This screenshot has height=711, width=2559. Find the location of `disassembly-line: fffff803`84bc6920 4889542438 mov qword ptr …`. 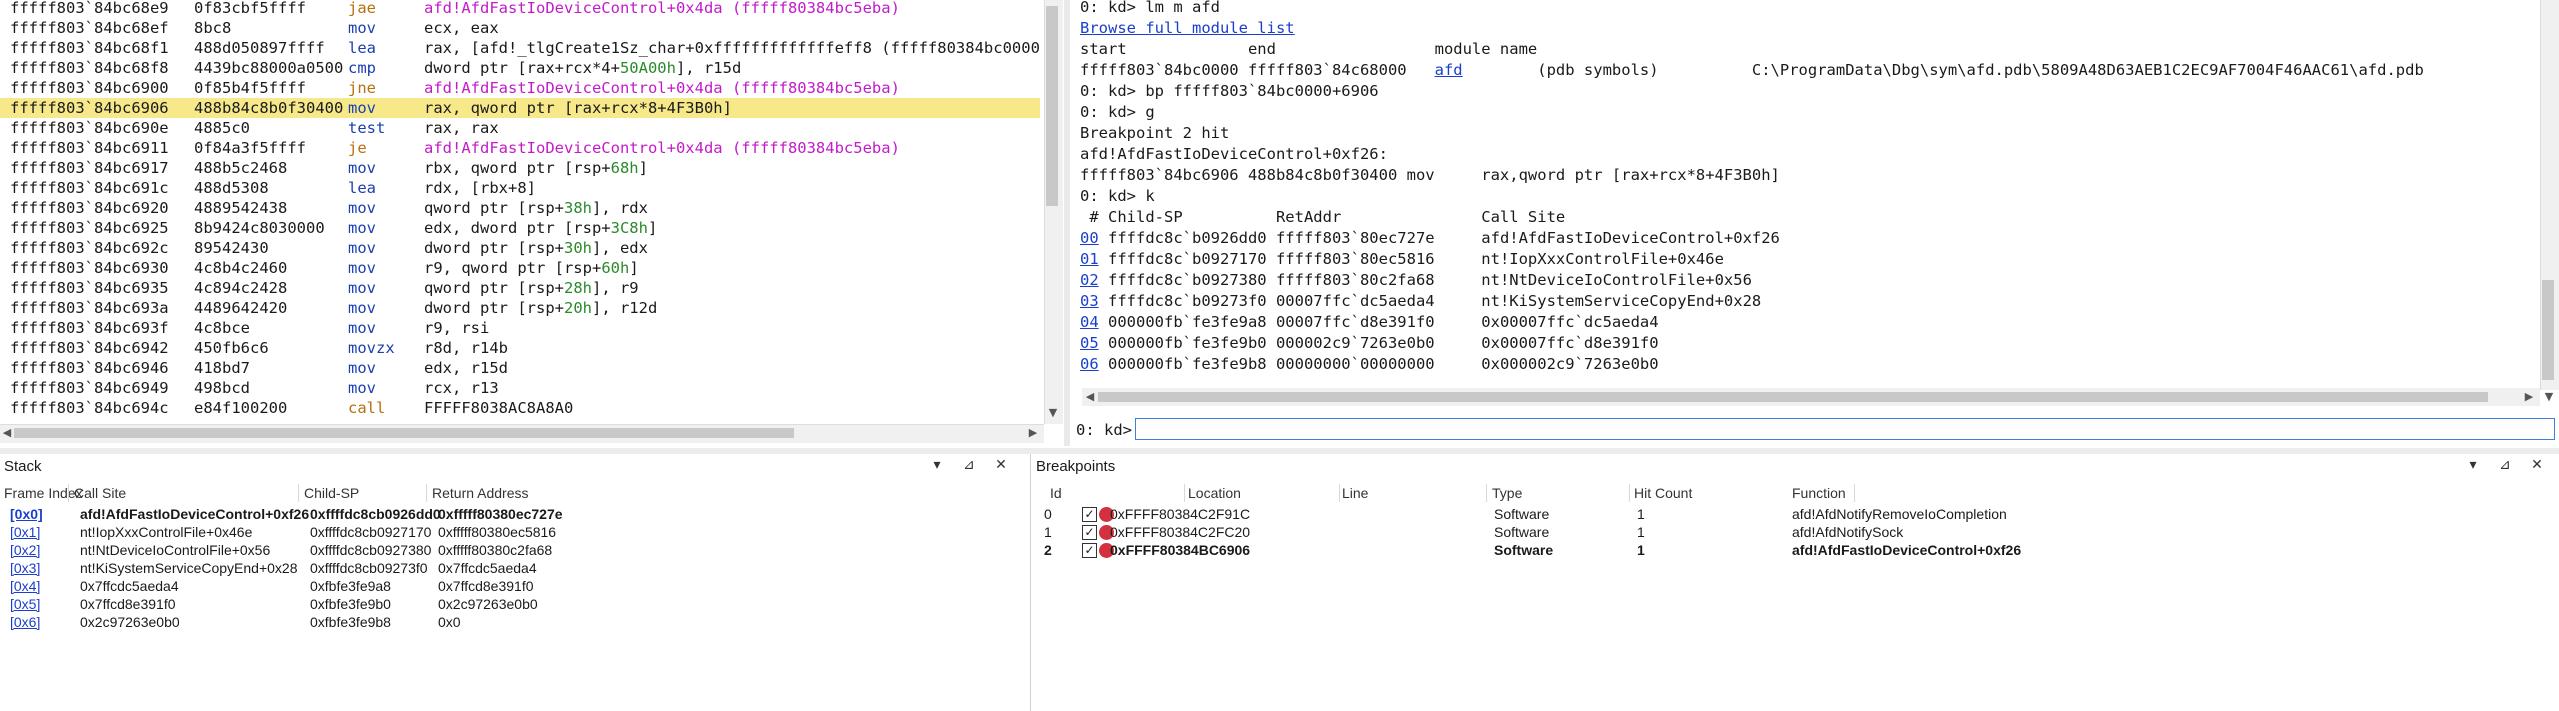

disassembly-line: fffff803`84bc6920 4889542438 mov qword ptr … is located at coordinates (520, 208).